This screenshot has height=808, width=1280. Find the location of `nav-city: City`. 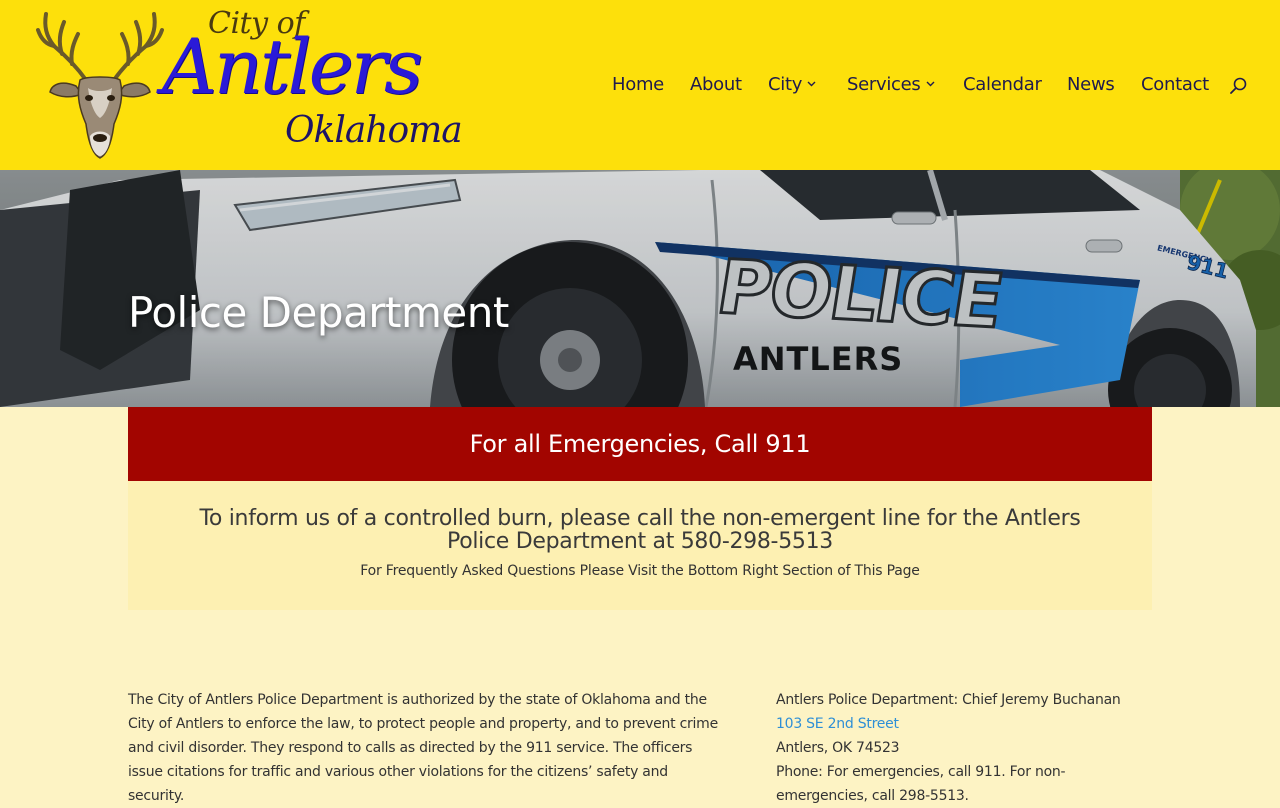

nav-city: City is located at coordinates (792, 84).